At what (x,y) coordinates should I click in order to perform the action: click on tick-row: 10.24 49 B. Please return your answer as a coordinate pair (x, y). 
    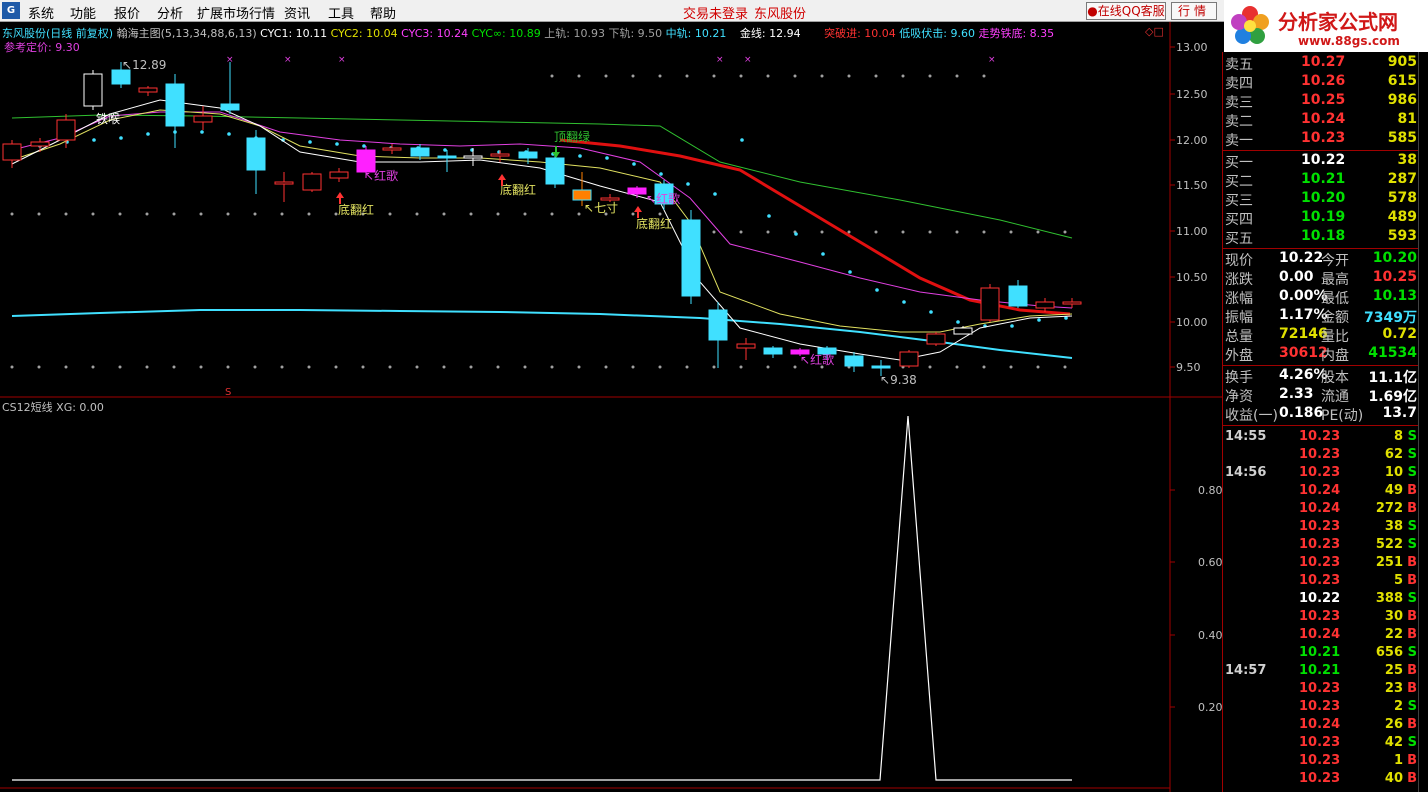
    Looking at the image, I should click on (1321, 492).